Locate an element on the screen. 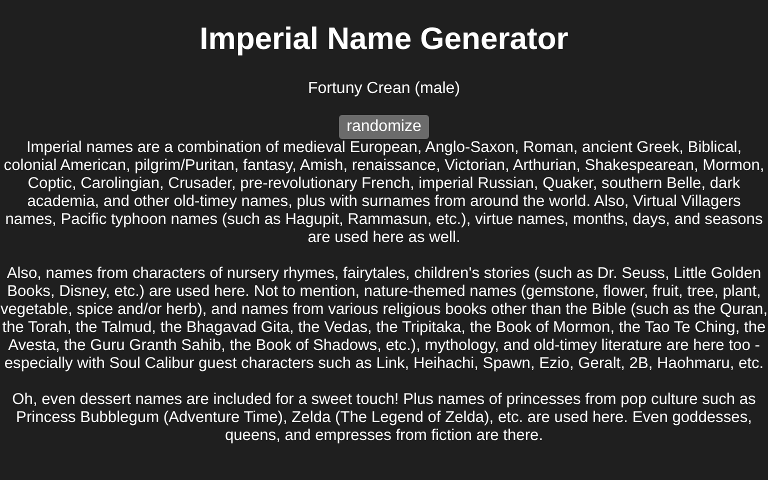 The height and width of the screenshot is (480, 768). generated-name: Fortuny Crean (male) is located at coordinates (384, 89).